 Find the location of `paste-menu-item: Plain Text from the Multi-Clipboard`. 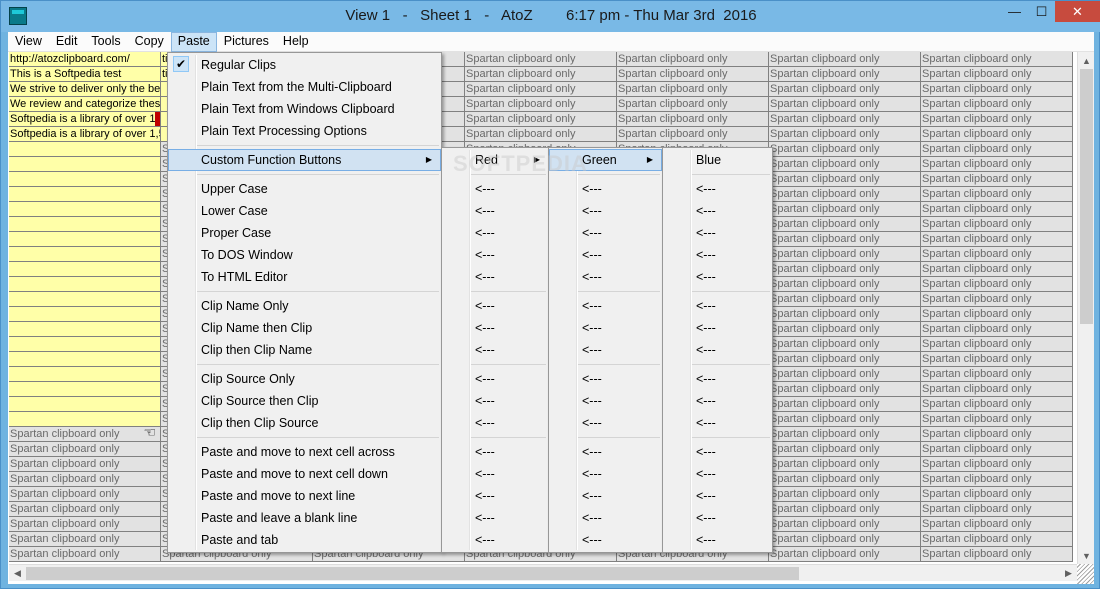

paste-menu-item: Plain Text from the Multi-Clipboard is located at coordinates (304, 87).